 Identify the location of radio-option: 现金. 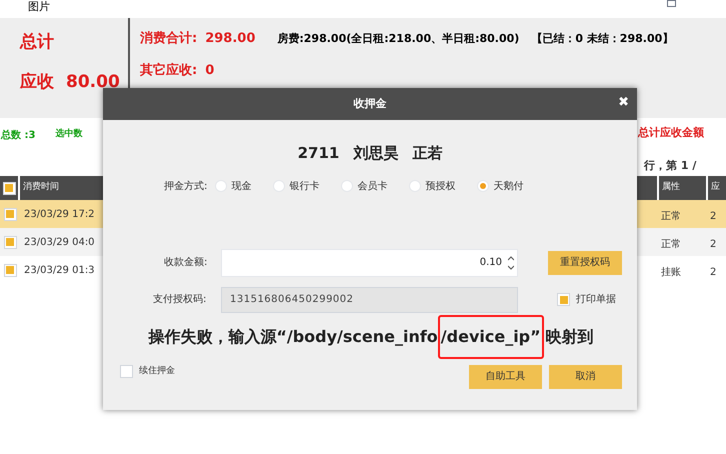
(233, 186).